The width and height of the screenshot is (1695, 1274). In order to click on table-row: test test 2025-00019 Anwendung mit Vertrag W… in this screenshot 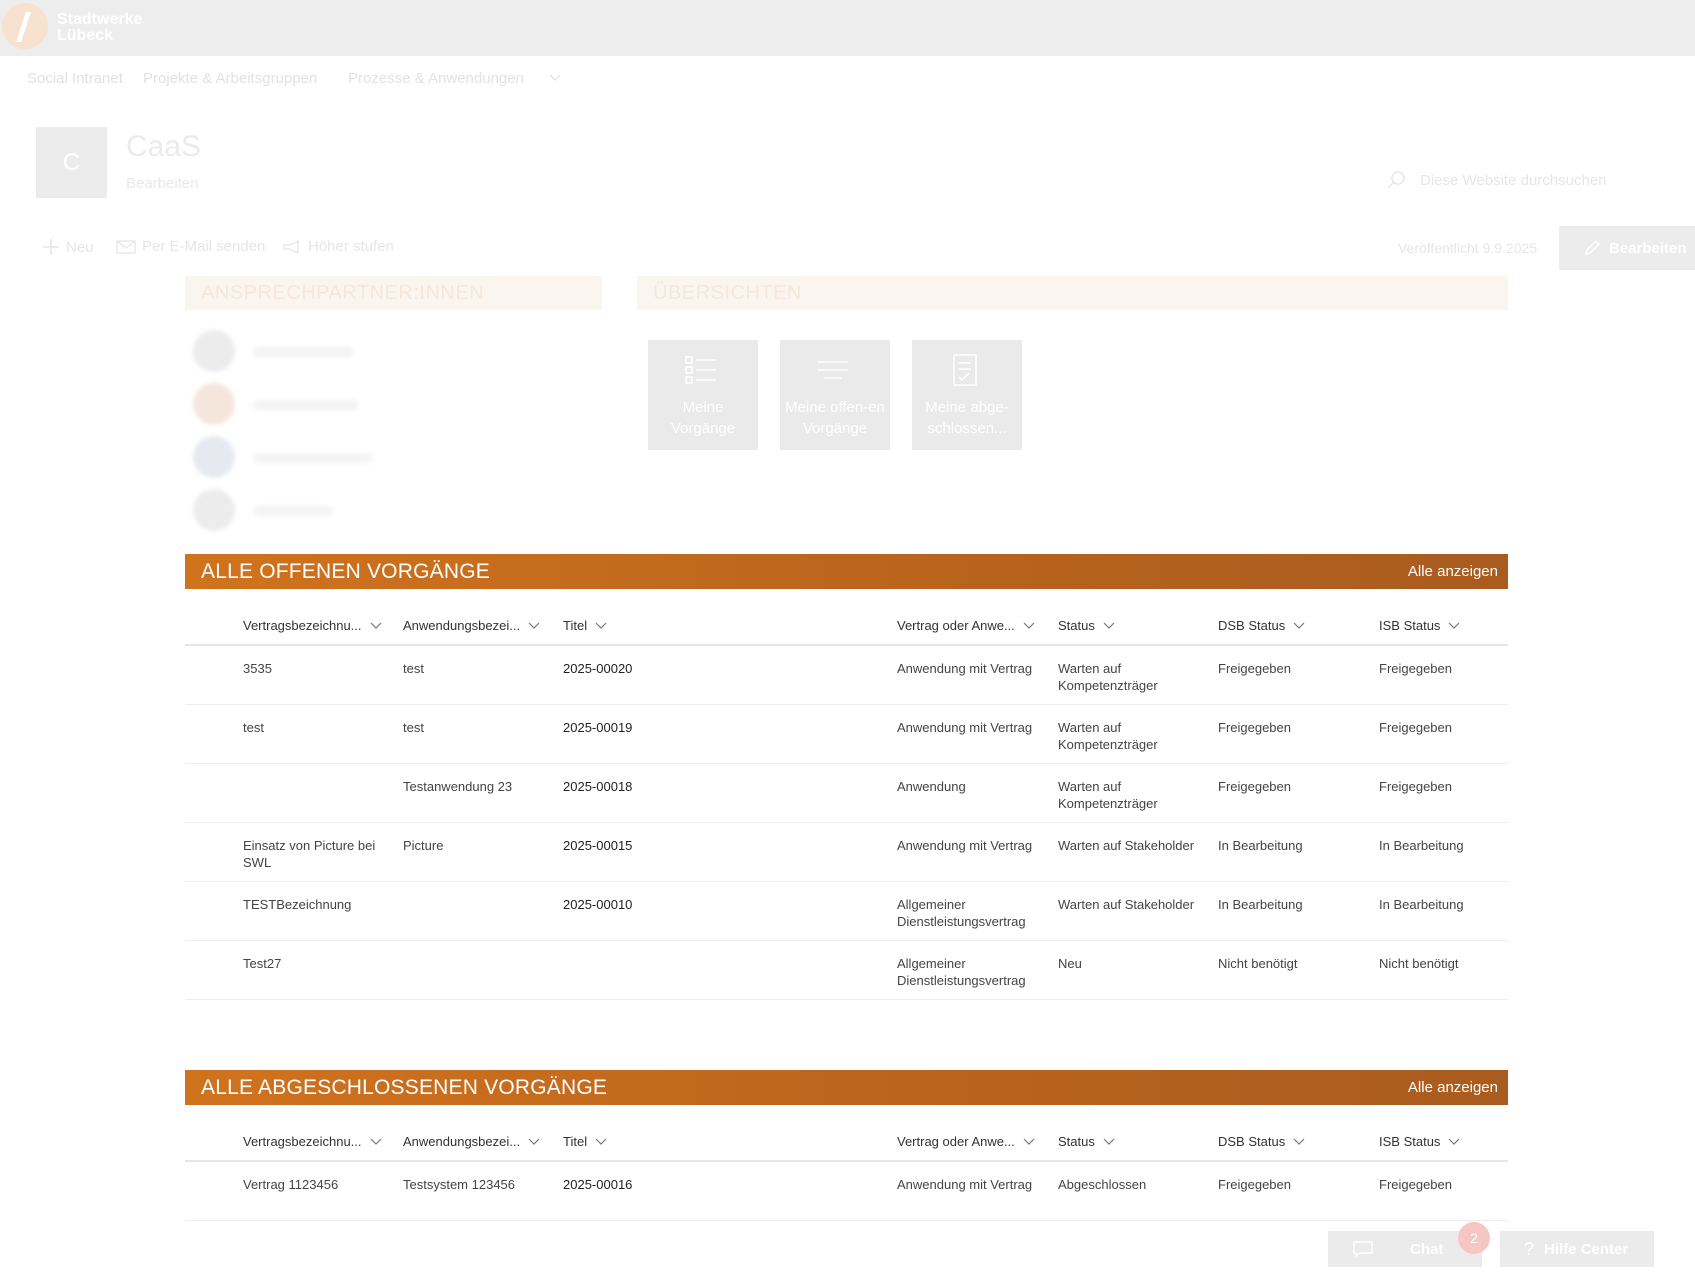, I will do `click(846, 734)`.